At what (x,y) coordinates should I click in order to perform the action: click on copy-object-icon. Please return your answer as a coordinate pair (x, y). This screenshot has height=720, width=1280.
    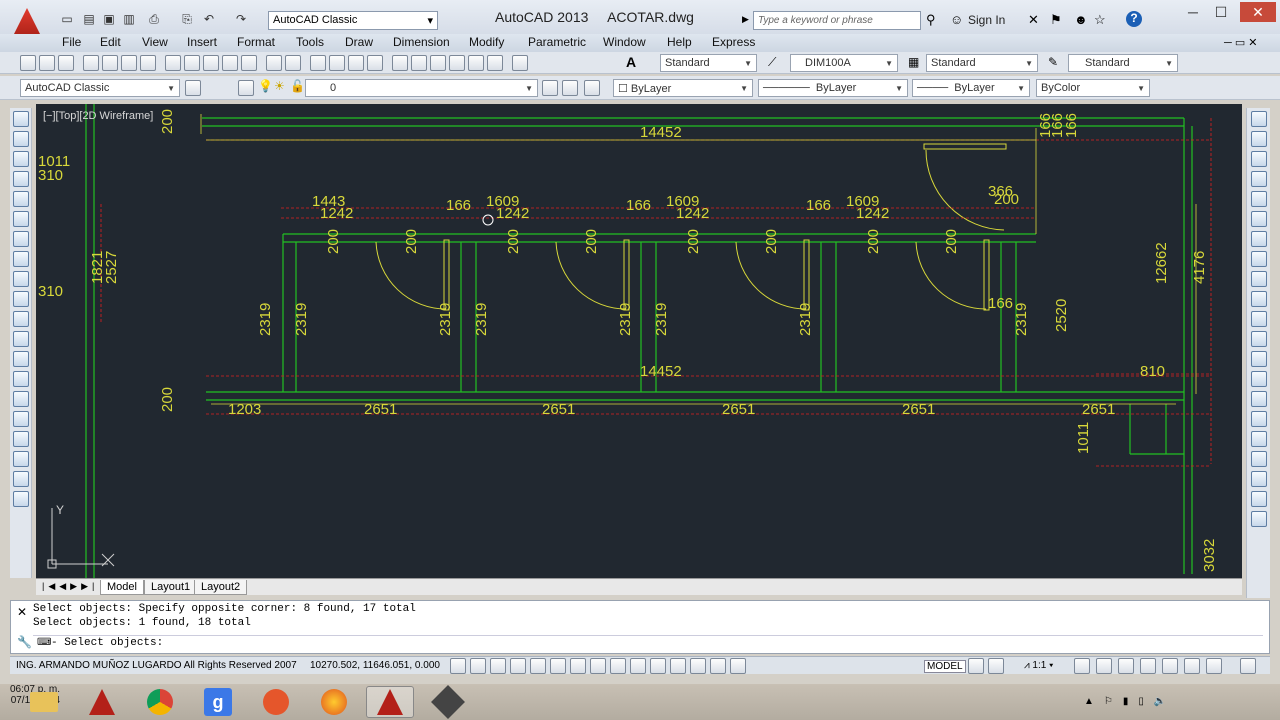
    Looking at the image, I should click on (1258, 139).